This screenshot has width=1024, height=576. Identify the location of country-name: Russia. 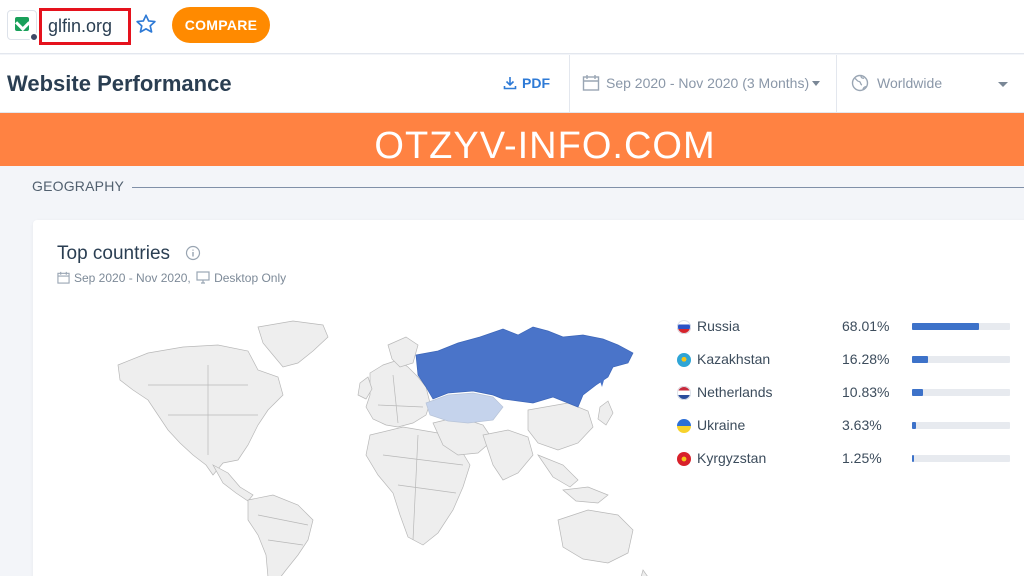
(718, 326).